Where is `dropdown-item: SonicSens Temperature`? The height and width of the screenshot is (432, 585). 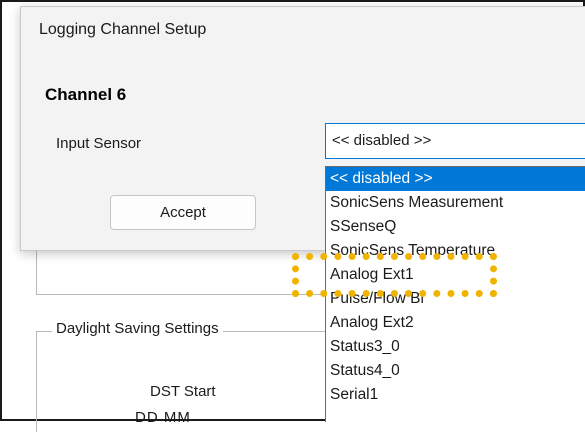 dropdown-item: SonicSens Temperature is located at coordinates (455, 251).